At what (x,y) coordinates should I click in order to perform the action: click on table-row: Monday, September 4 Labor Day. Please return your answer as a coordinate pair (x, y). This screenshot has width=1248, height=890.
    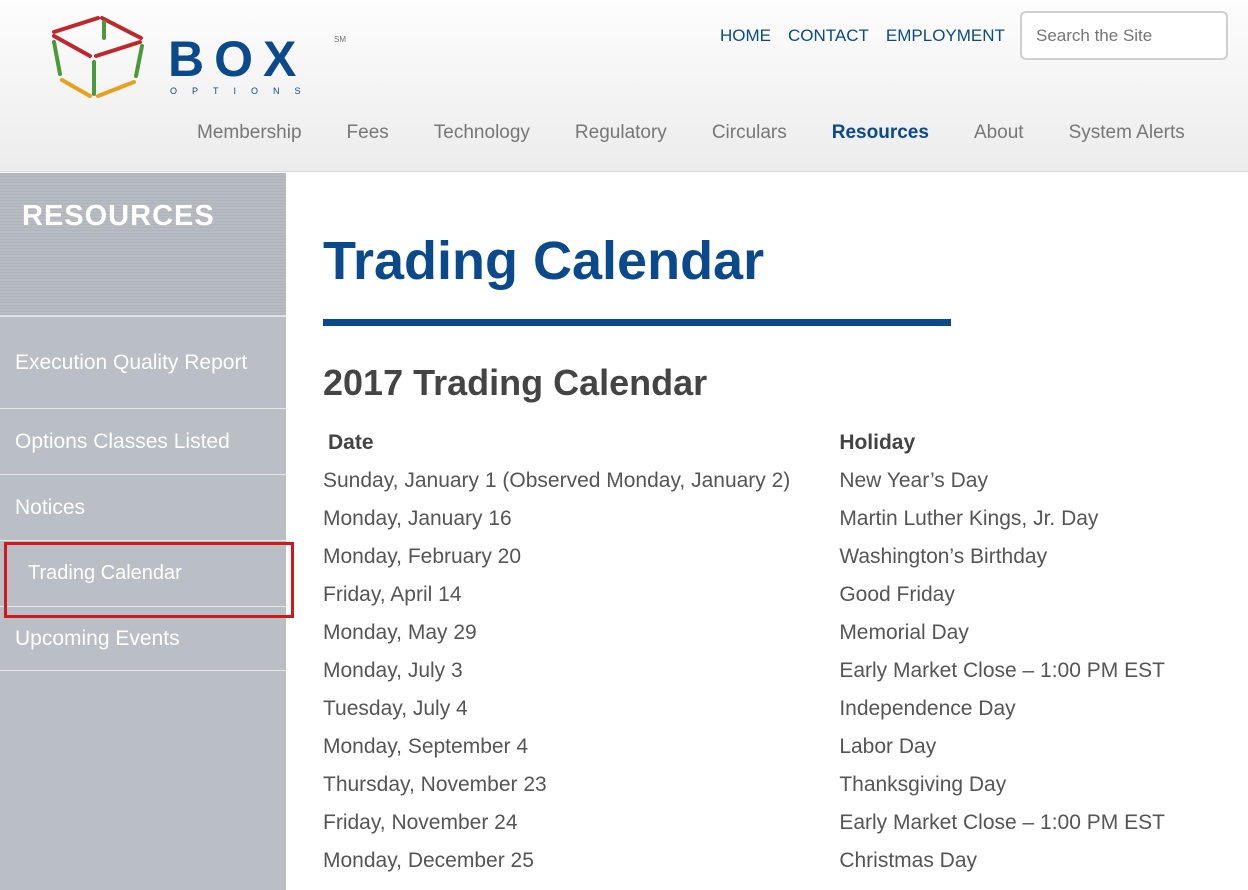
    Looking at the image, I should click on (744, 747).